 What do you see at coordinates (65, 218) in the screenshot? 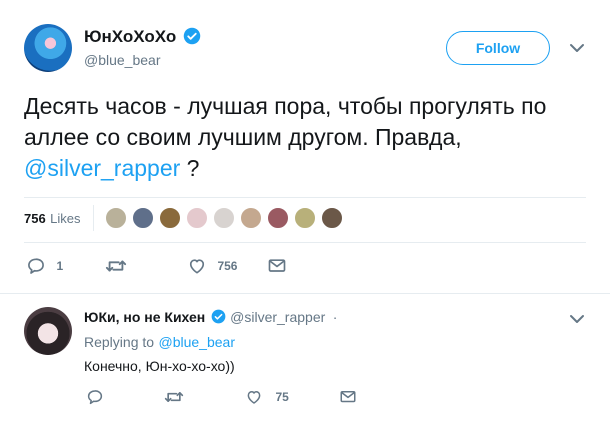
I see `likes-label: Likes` at bounding box center [65, 218].